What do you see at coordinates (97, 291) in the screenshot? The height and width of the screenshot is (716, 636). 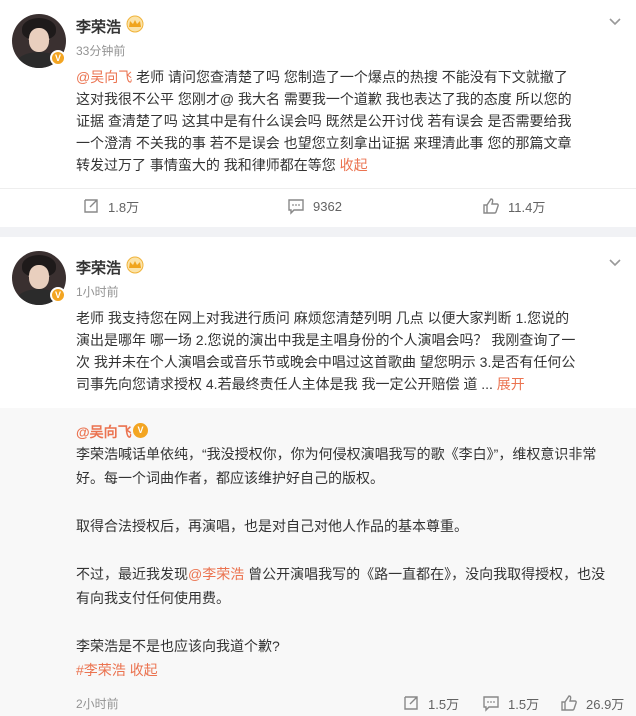 I see `post-time: 1小时前` at bounding box center [97, 291].